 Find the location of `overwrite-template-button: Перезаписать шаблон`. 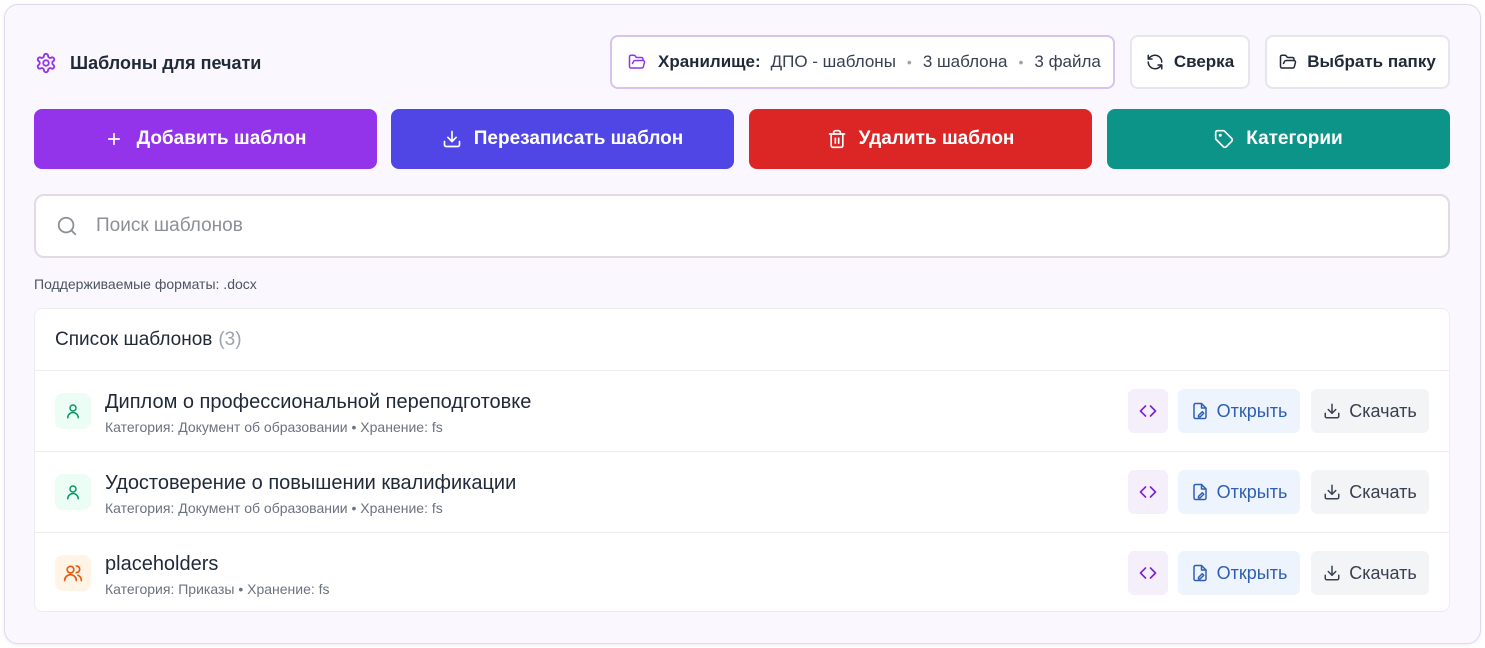

overwrite-template-button: Перезаписать шаблон is located at coordinates (562, 139).